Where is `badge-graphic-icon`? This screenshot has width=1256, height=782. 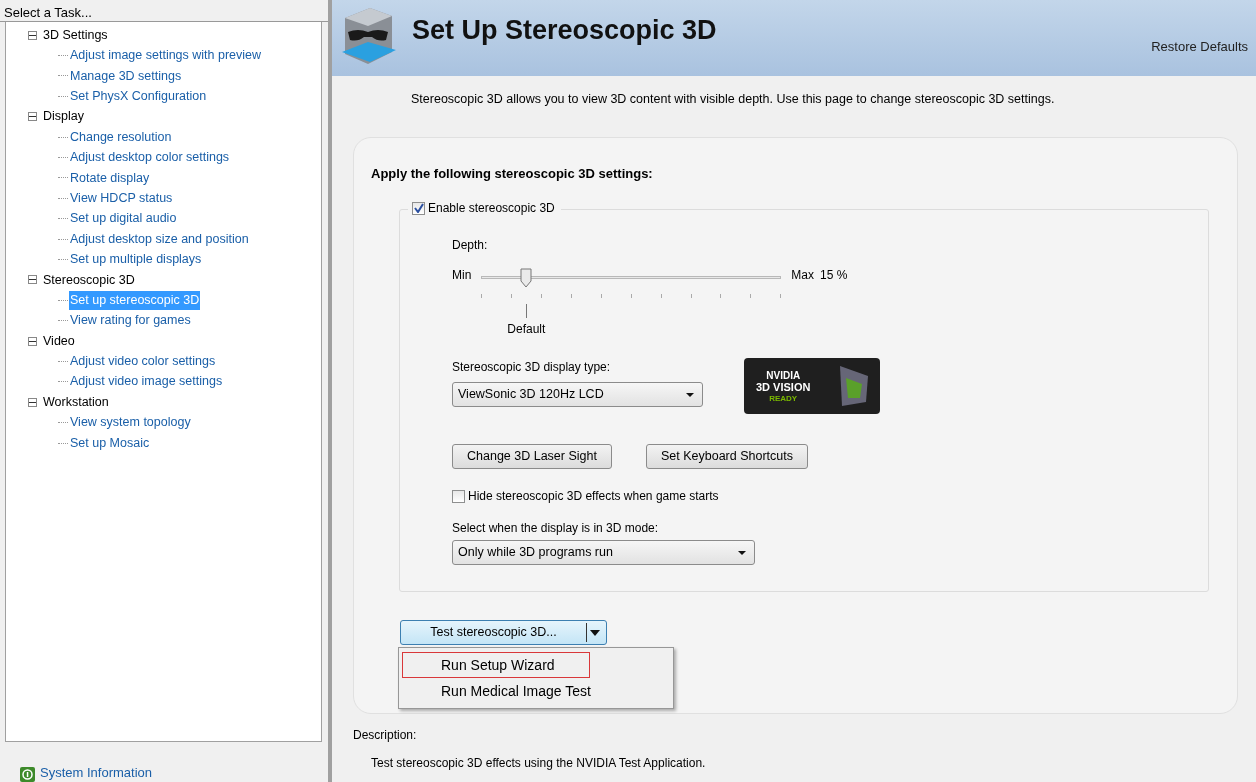
badge-graphic-icon is located at coordinates (854, 386).